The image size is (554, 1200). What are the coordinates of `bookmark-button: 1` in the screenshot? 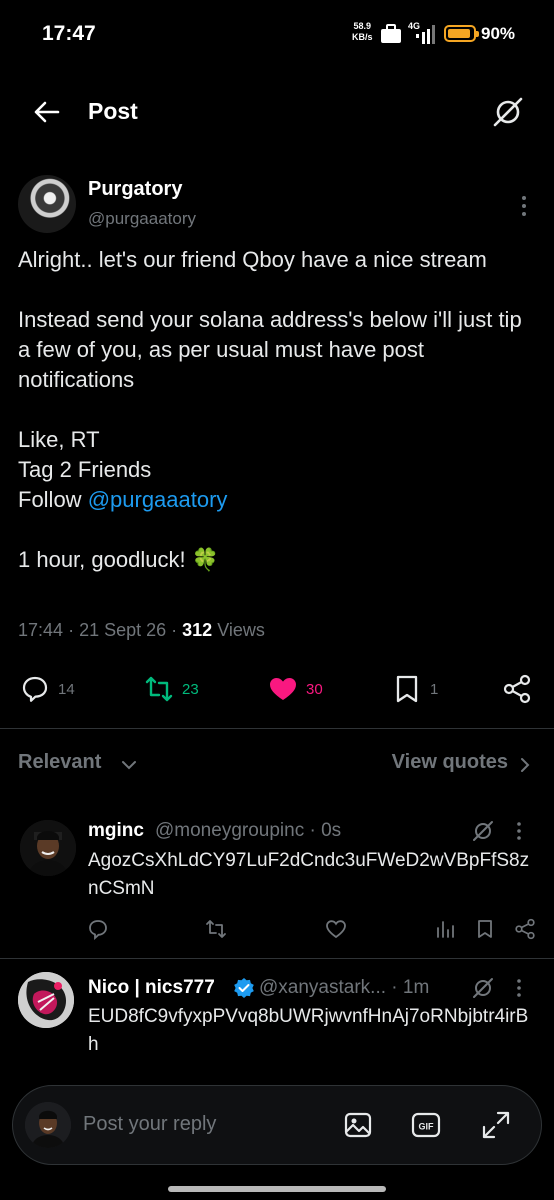 It's located at (415, 689).